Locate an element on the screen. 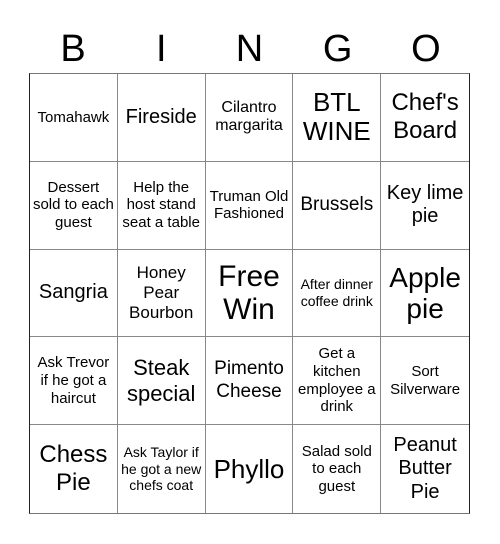 Image resolution: width=500 pixels, height=544 pixels. header-letter-n: N is located at coordinates (249, 49).